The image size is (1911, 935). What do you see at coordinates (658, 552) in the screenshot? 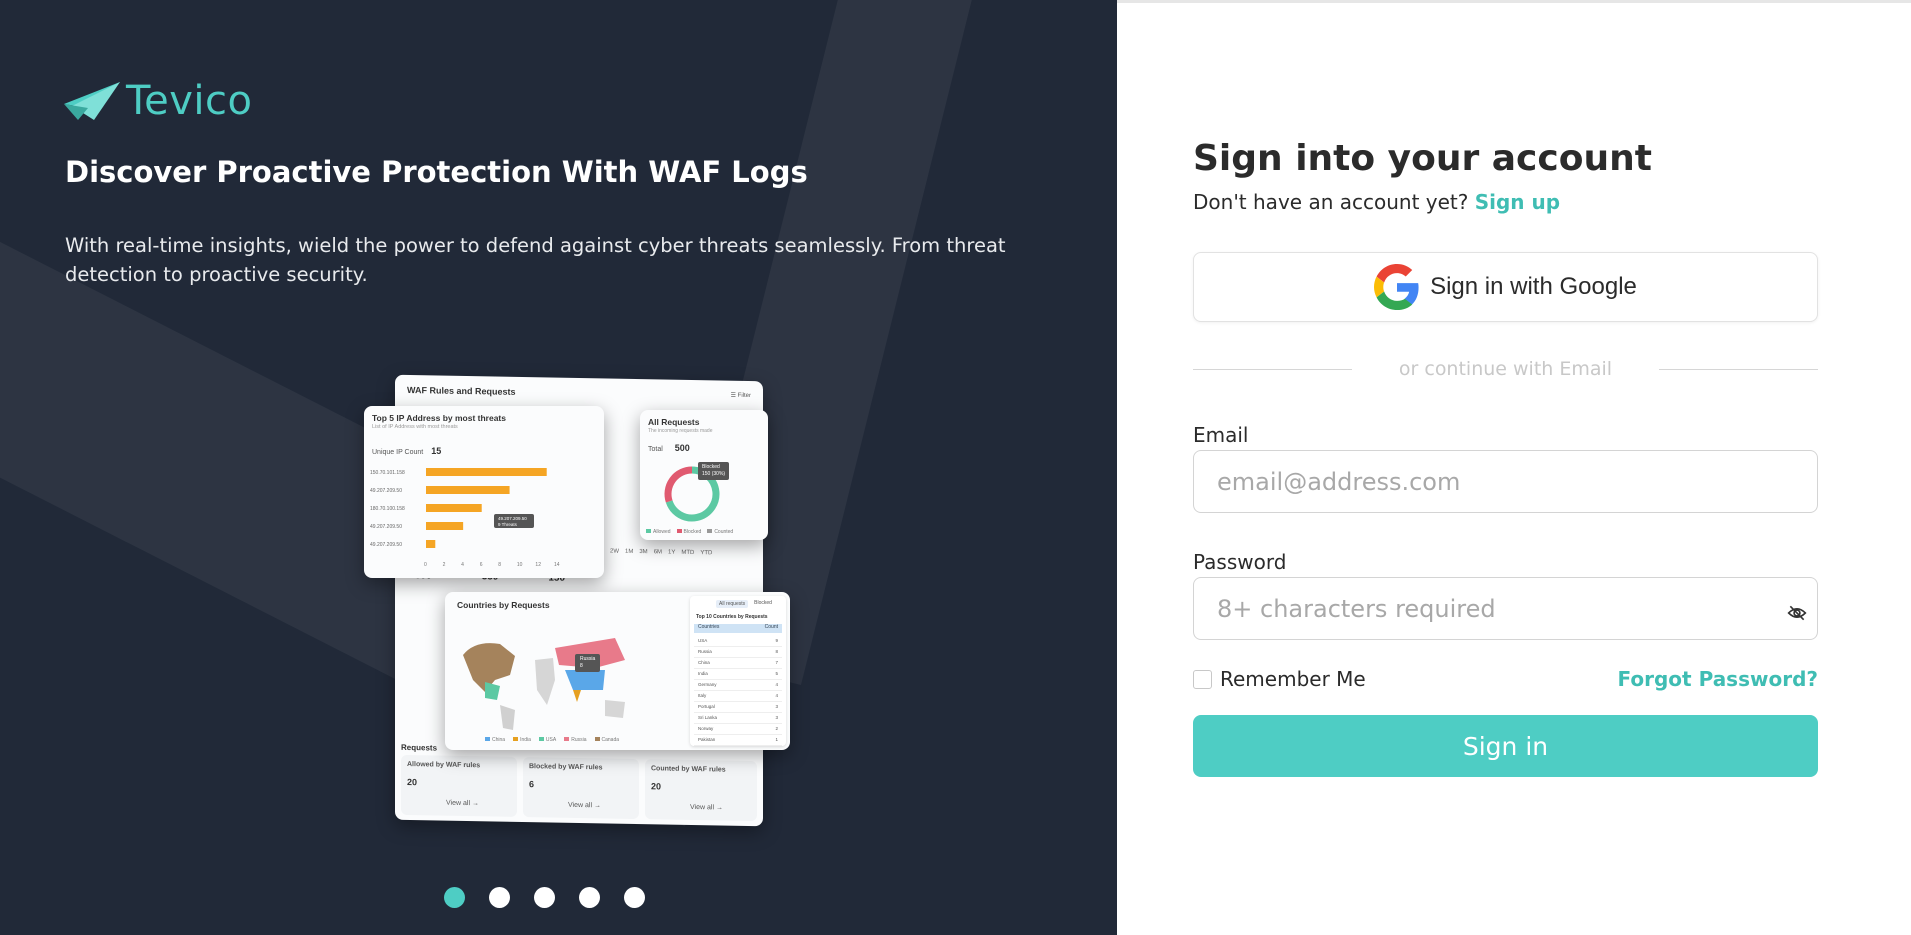
I see `time-range-option: 6M` at bounding box center [658, 552].